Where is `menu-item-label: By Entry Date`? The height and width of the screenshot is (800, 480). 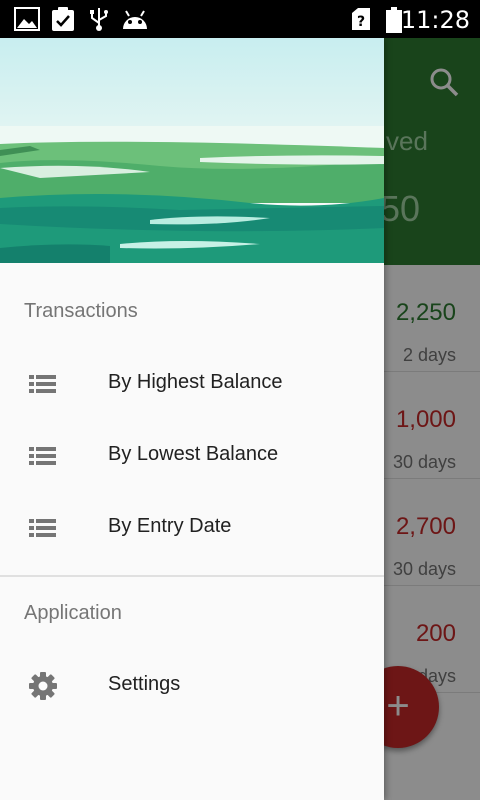
menu-item-label: By Entry Date is located at coordinates (170, 526).